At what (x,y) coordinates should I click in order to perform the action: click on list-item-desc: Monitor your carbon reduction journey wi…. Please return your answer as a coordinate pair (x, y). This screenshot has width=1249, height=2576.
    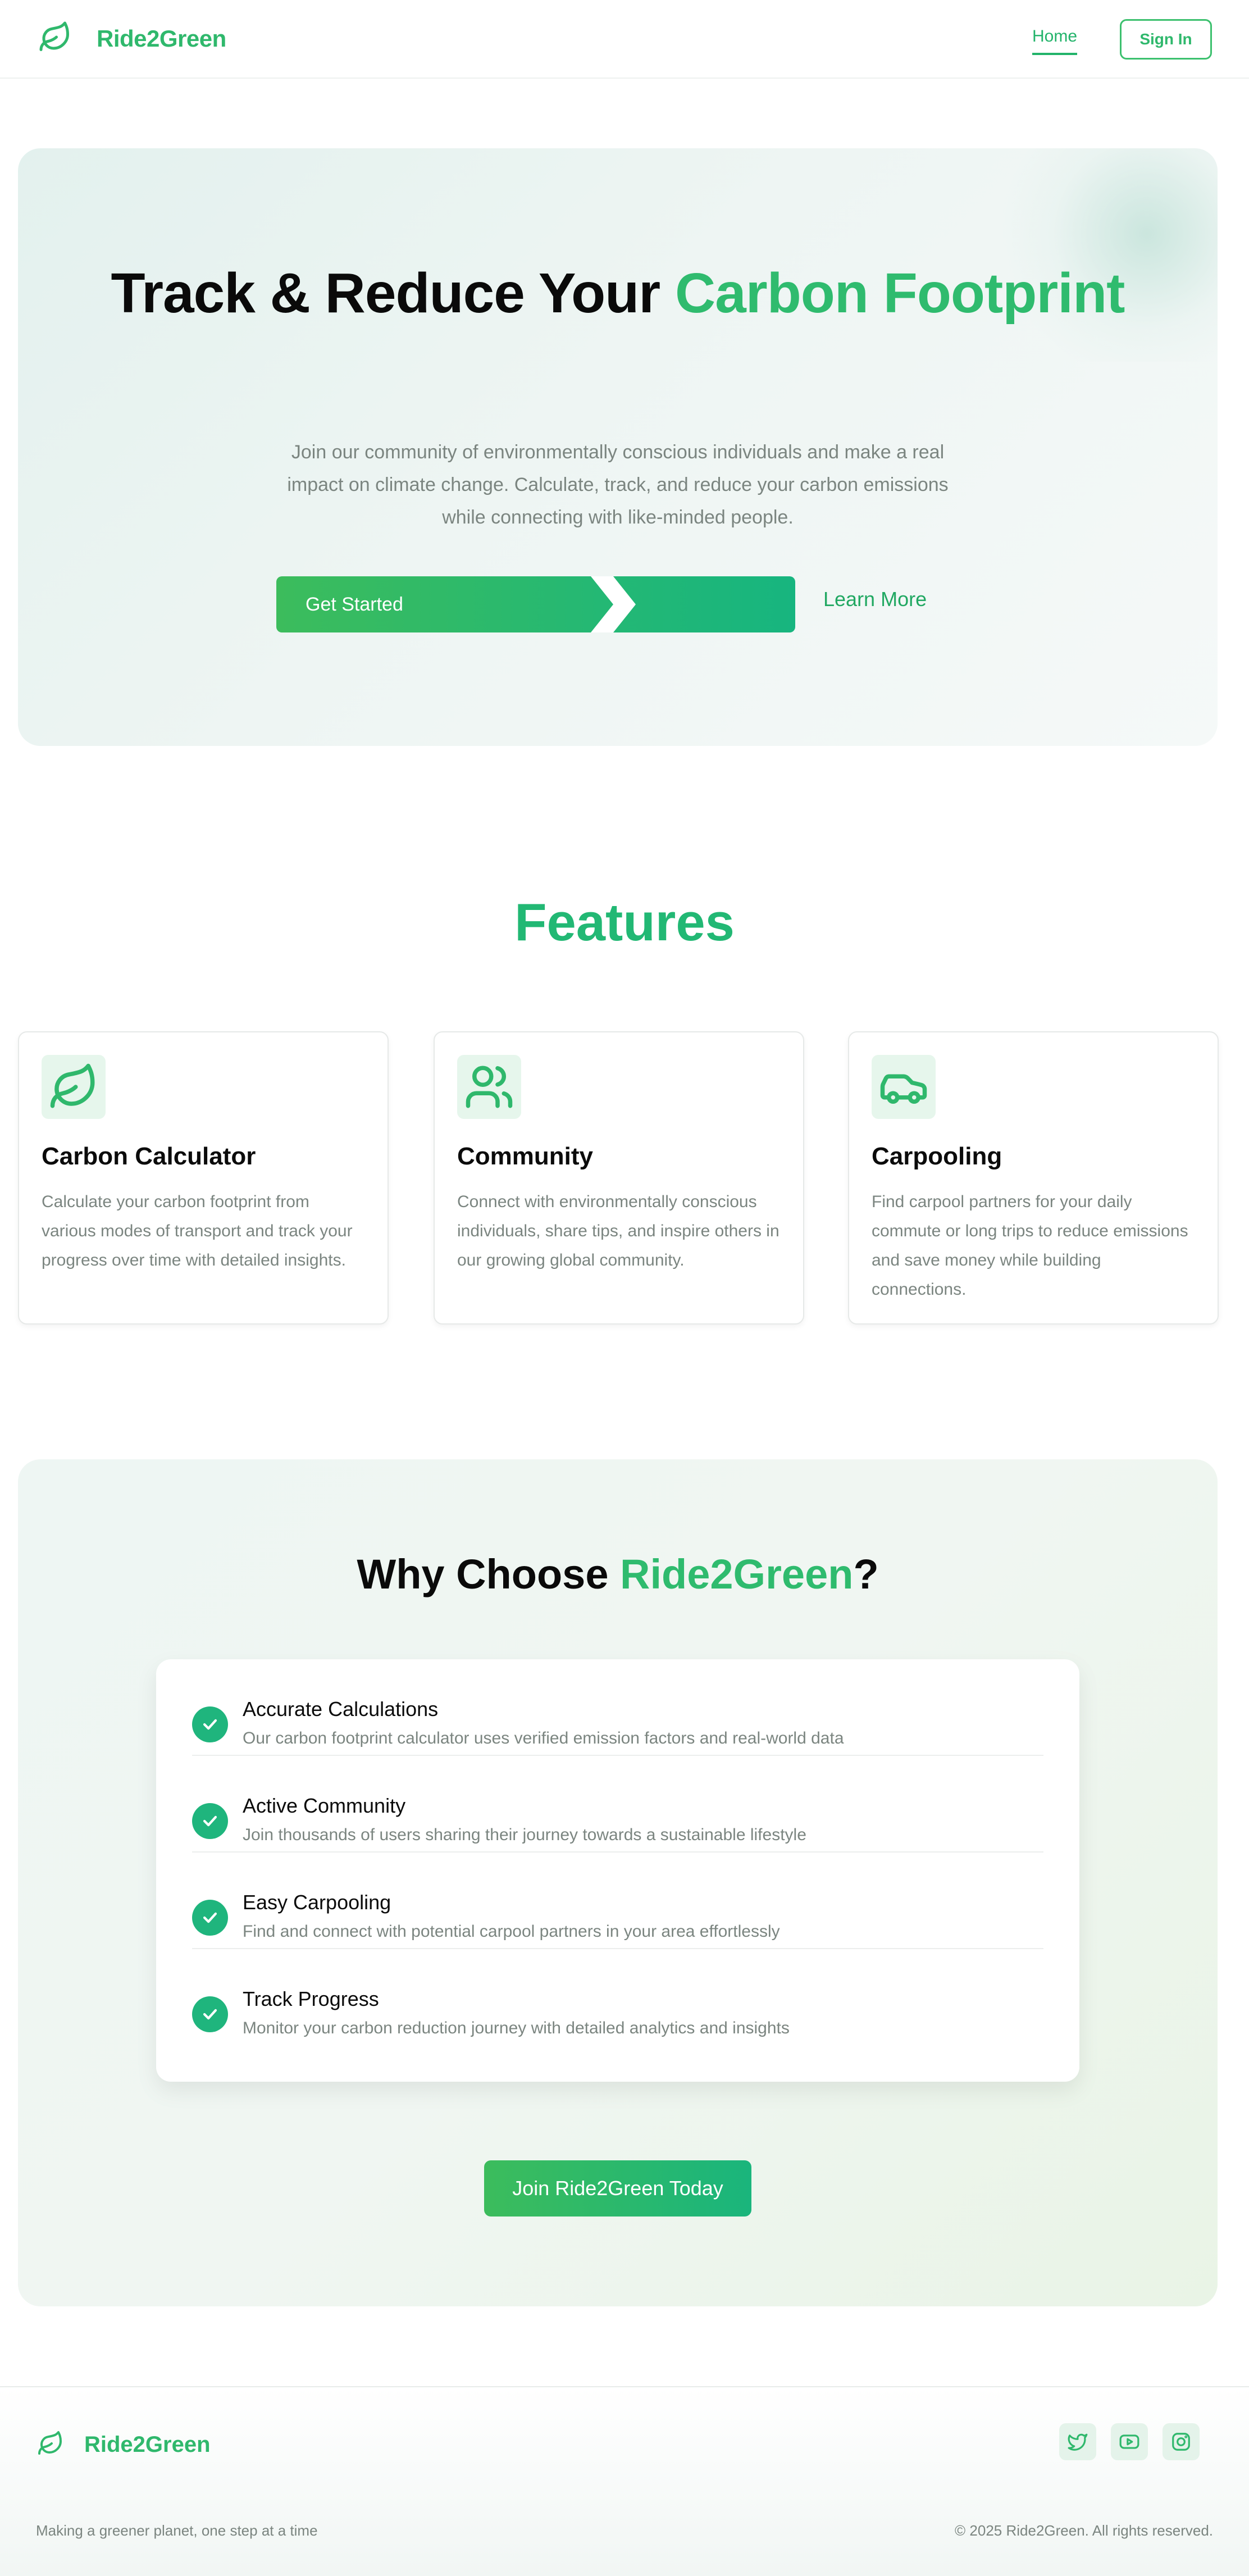
    Looking at the image, I should click on (516, 2028).